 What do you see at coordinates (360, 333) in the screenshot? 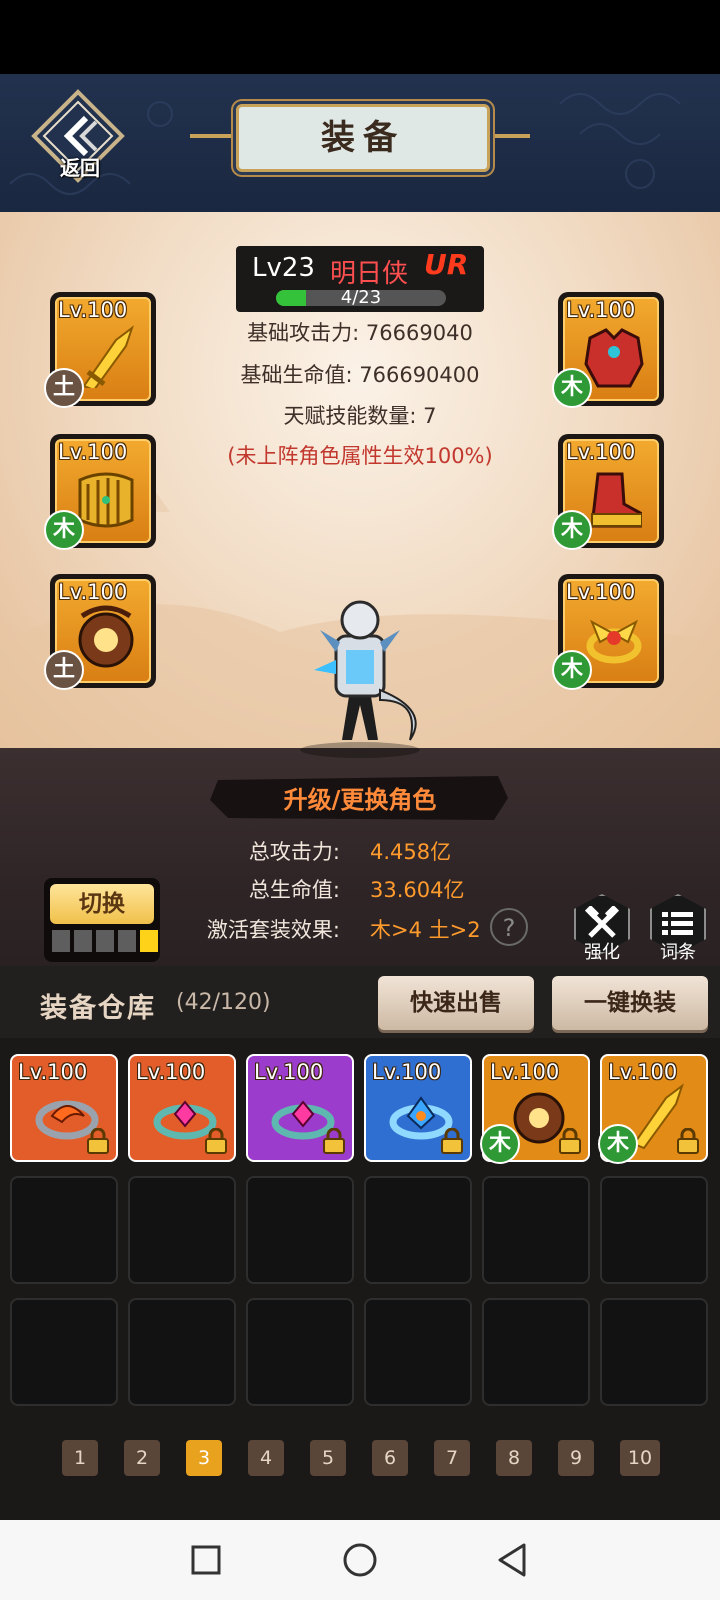
I see `base-attack-stat: 基础攻击力: 76669040` at bounding box center [360, 333].